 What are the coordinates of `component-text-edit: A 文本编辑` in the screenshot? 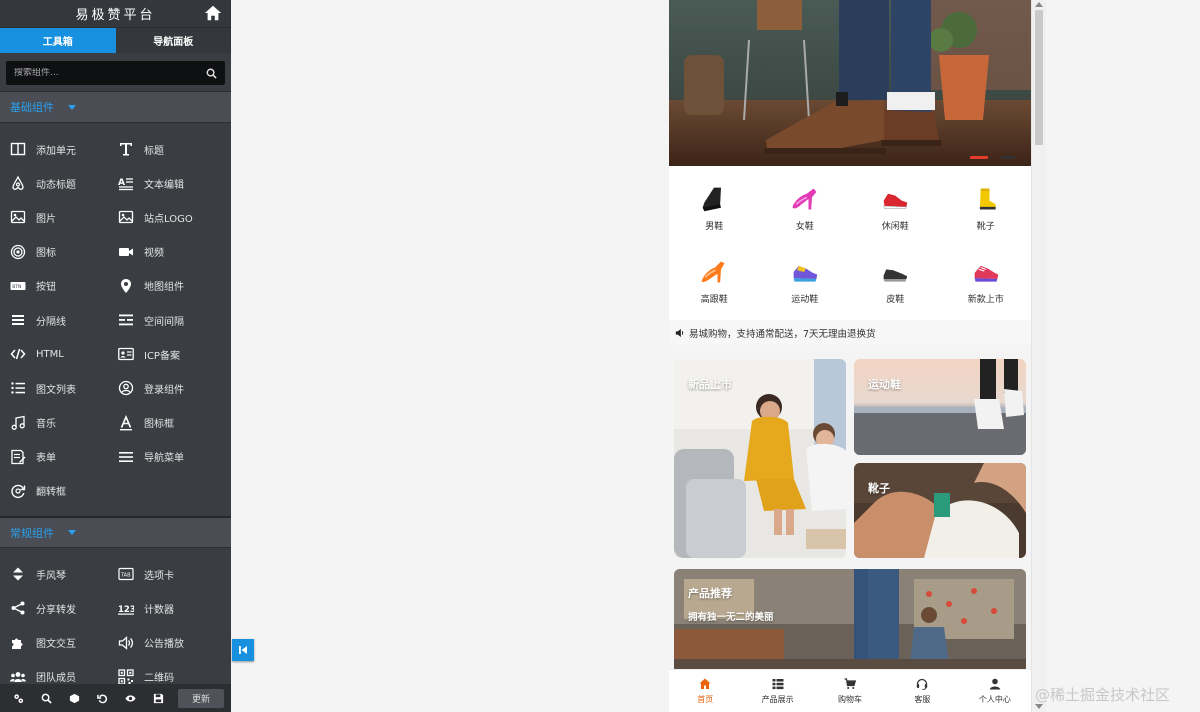 It's located at (172, 183).